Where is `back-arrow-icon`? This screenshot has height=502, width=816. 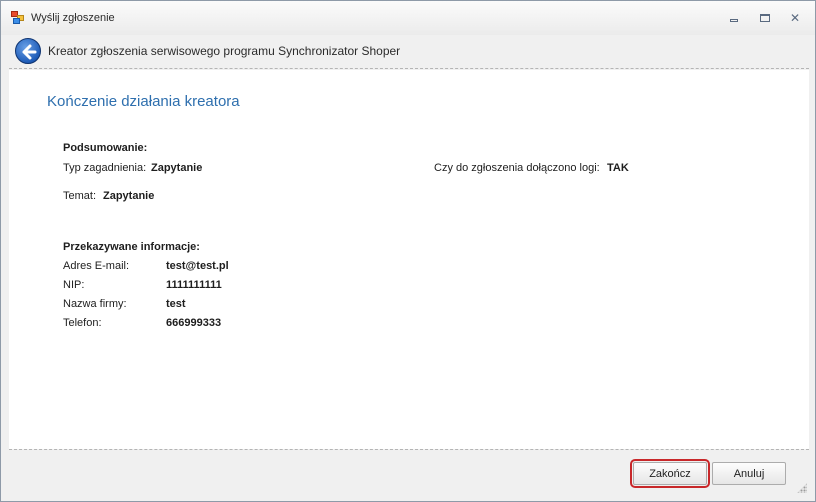
back-arrow-icon is located at coordinates (28, 51).